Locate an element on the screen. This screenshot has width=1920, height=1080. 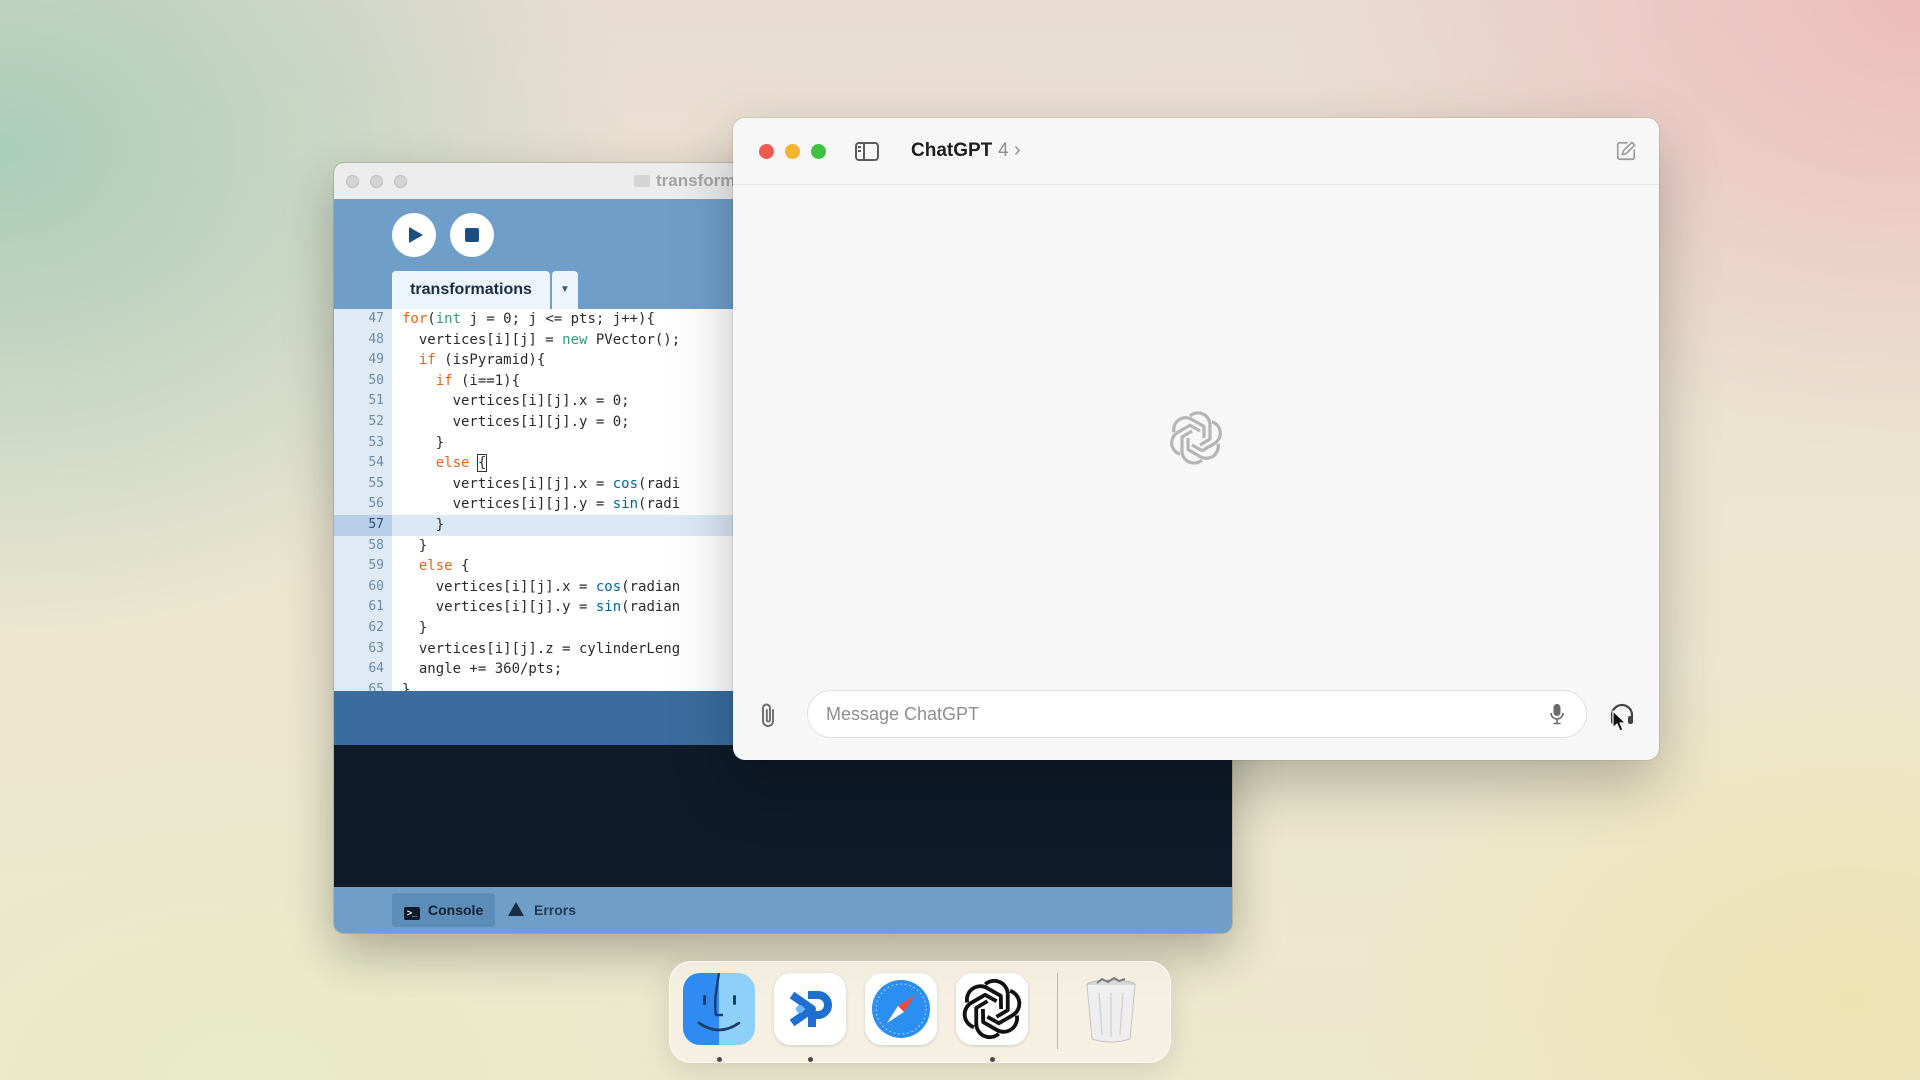
finder-icon is located at coordinates (719, 1009).